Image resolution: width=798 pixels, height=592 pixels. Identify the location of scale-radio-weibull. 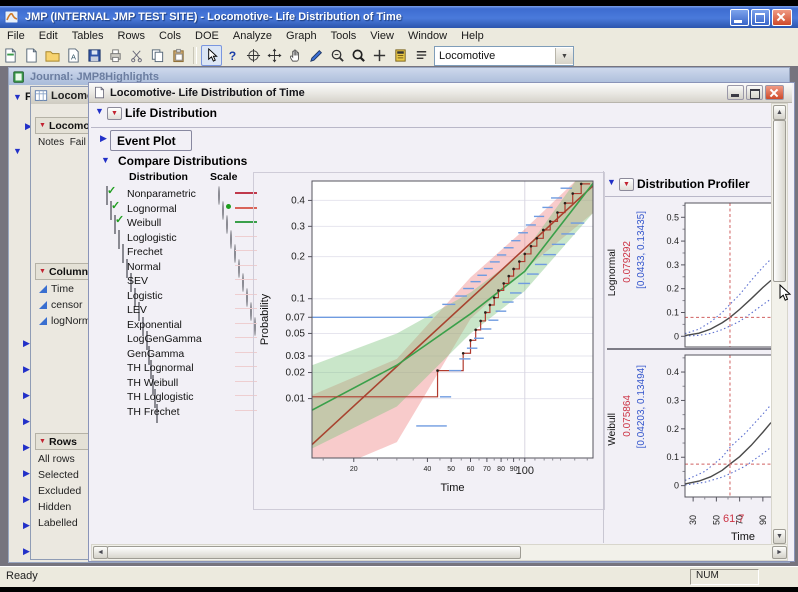
(227, 224).